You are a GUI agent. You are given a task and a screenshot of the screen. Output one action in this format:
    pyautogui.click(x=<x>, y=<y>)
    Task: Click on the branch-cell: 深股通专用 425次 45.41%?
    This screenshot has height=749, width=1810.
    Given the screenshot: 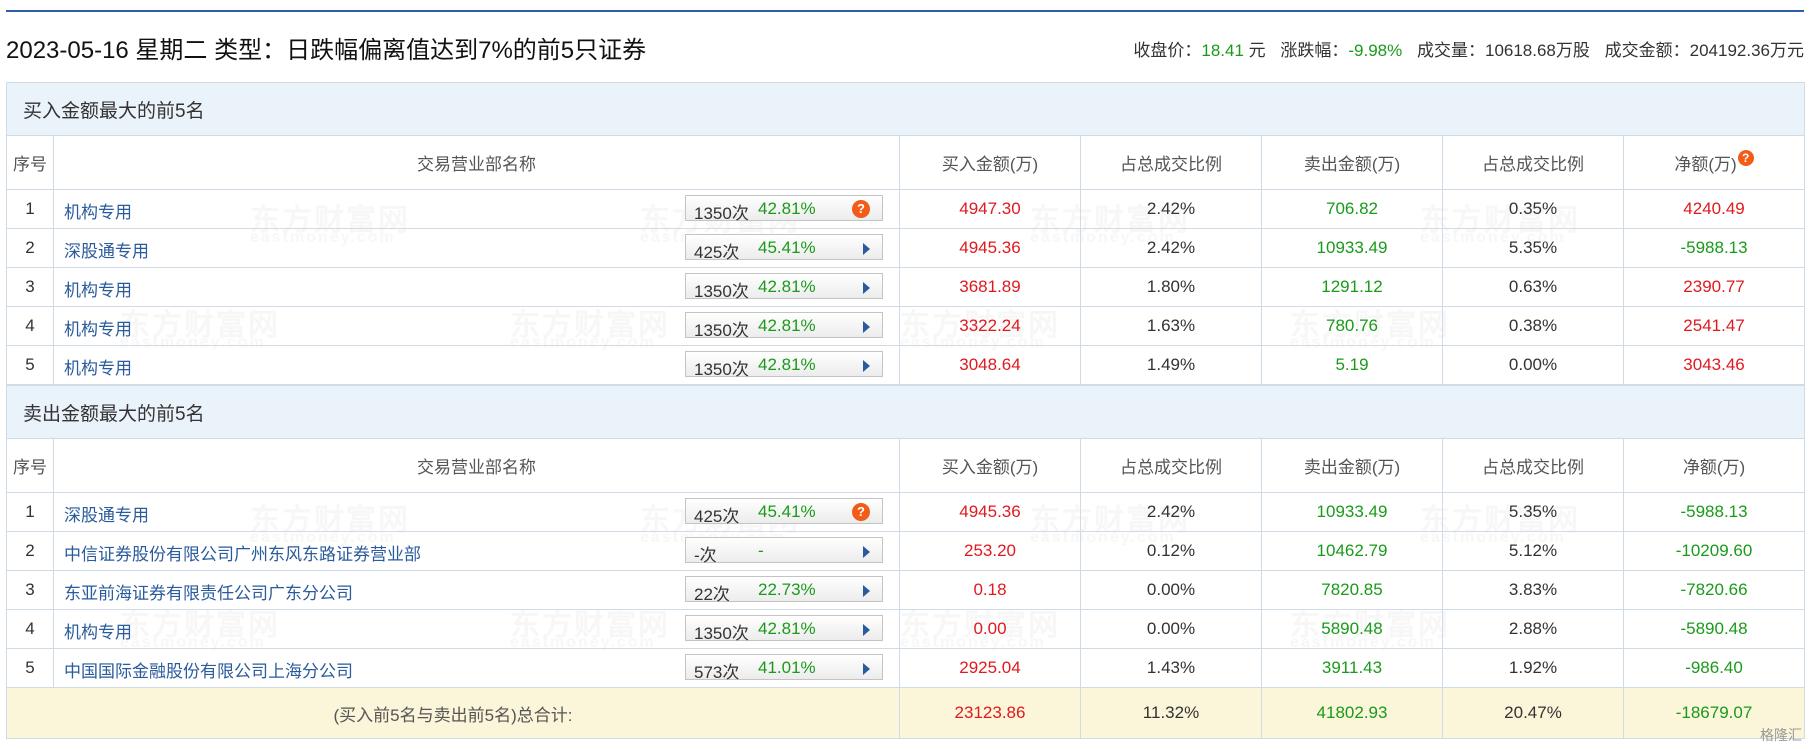 What is the action you would take?
    pyautogui.click(x=476, y=512)
    